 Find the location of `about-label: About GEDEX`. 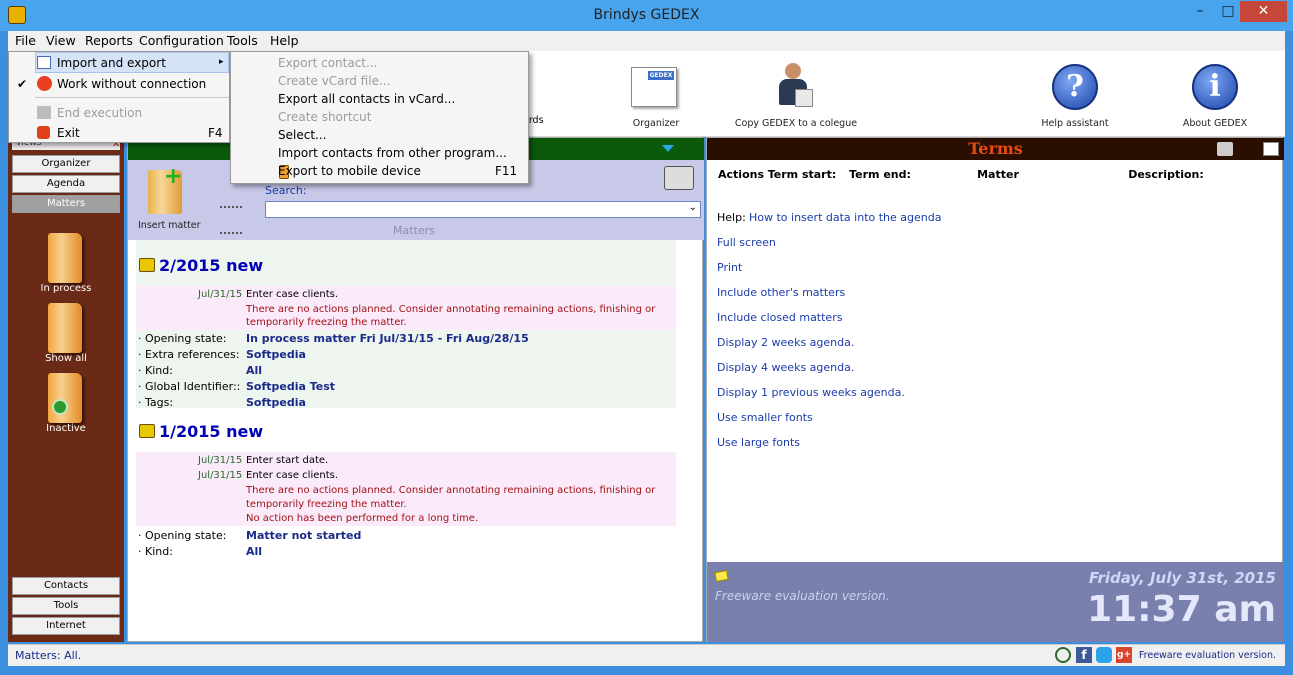

about-label: About GEDEX is located at coordinates (1215, 123).